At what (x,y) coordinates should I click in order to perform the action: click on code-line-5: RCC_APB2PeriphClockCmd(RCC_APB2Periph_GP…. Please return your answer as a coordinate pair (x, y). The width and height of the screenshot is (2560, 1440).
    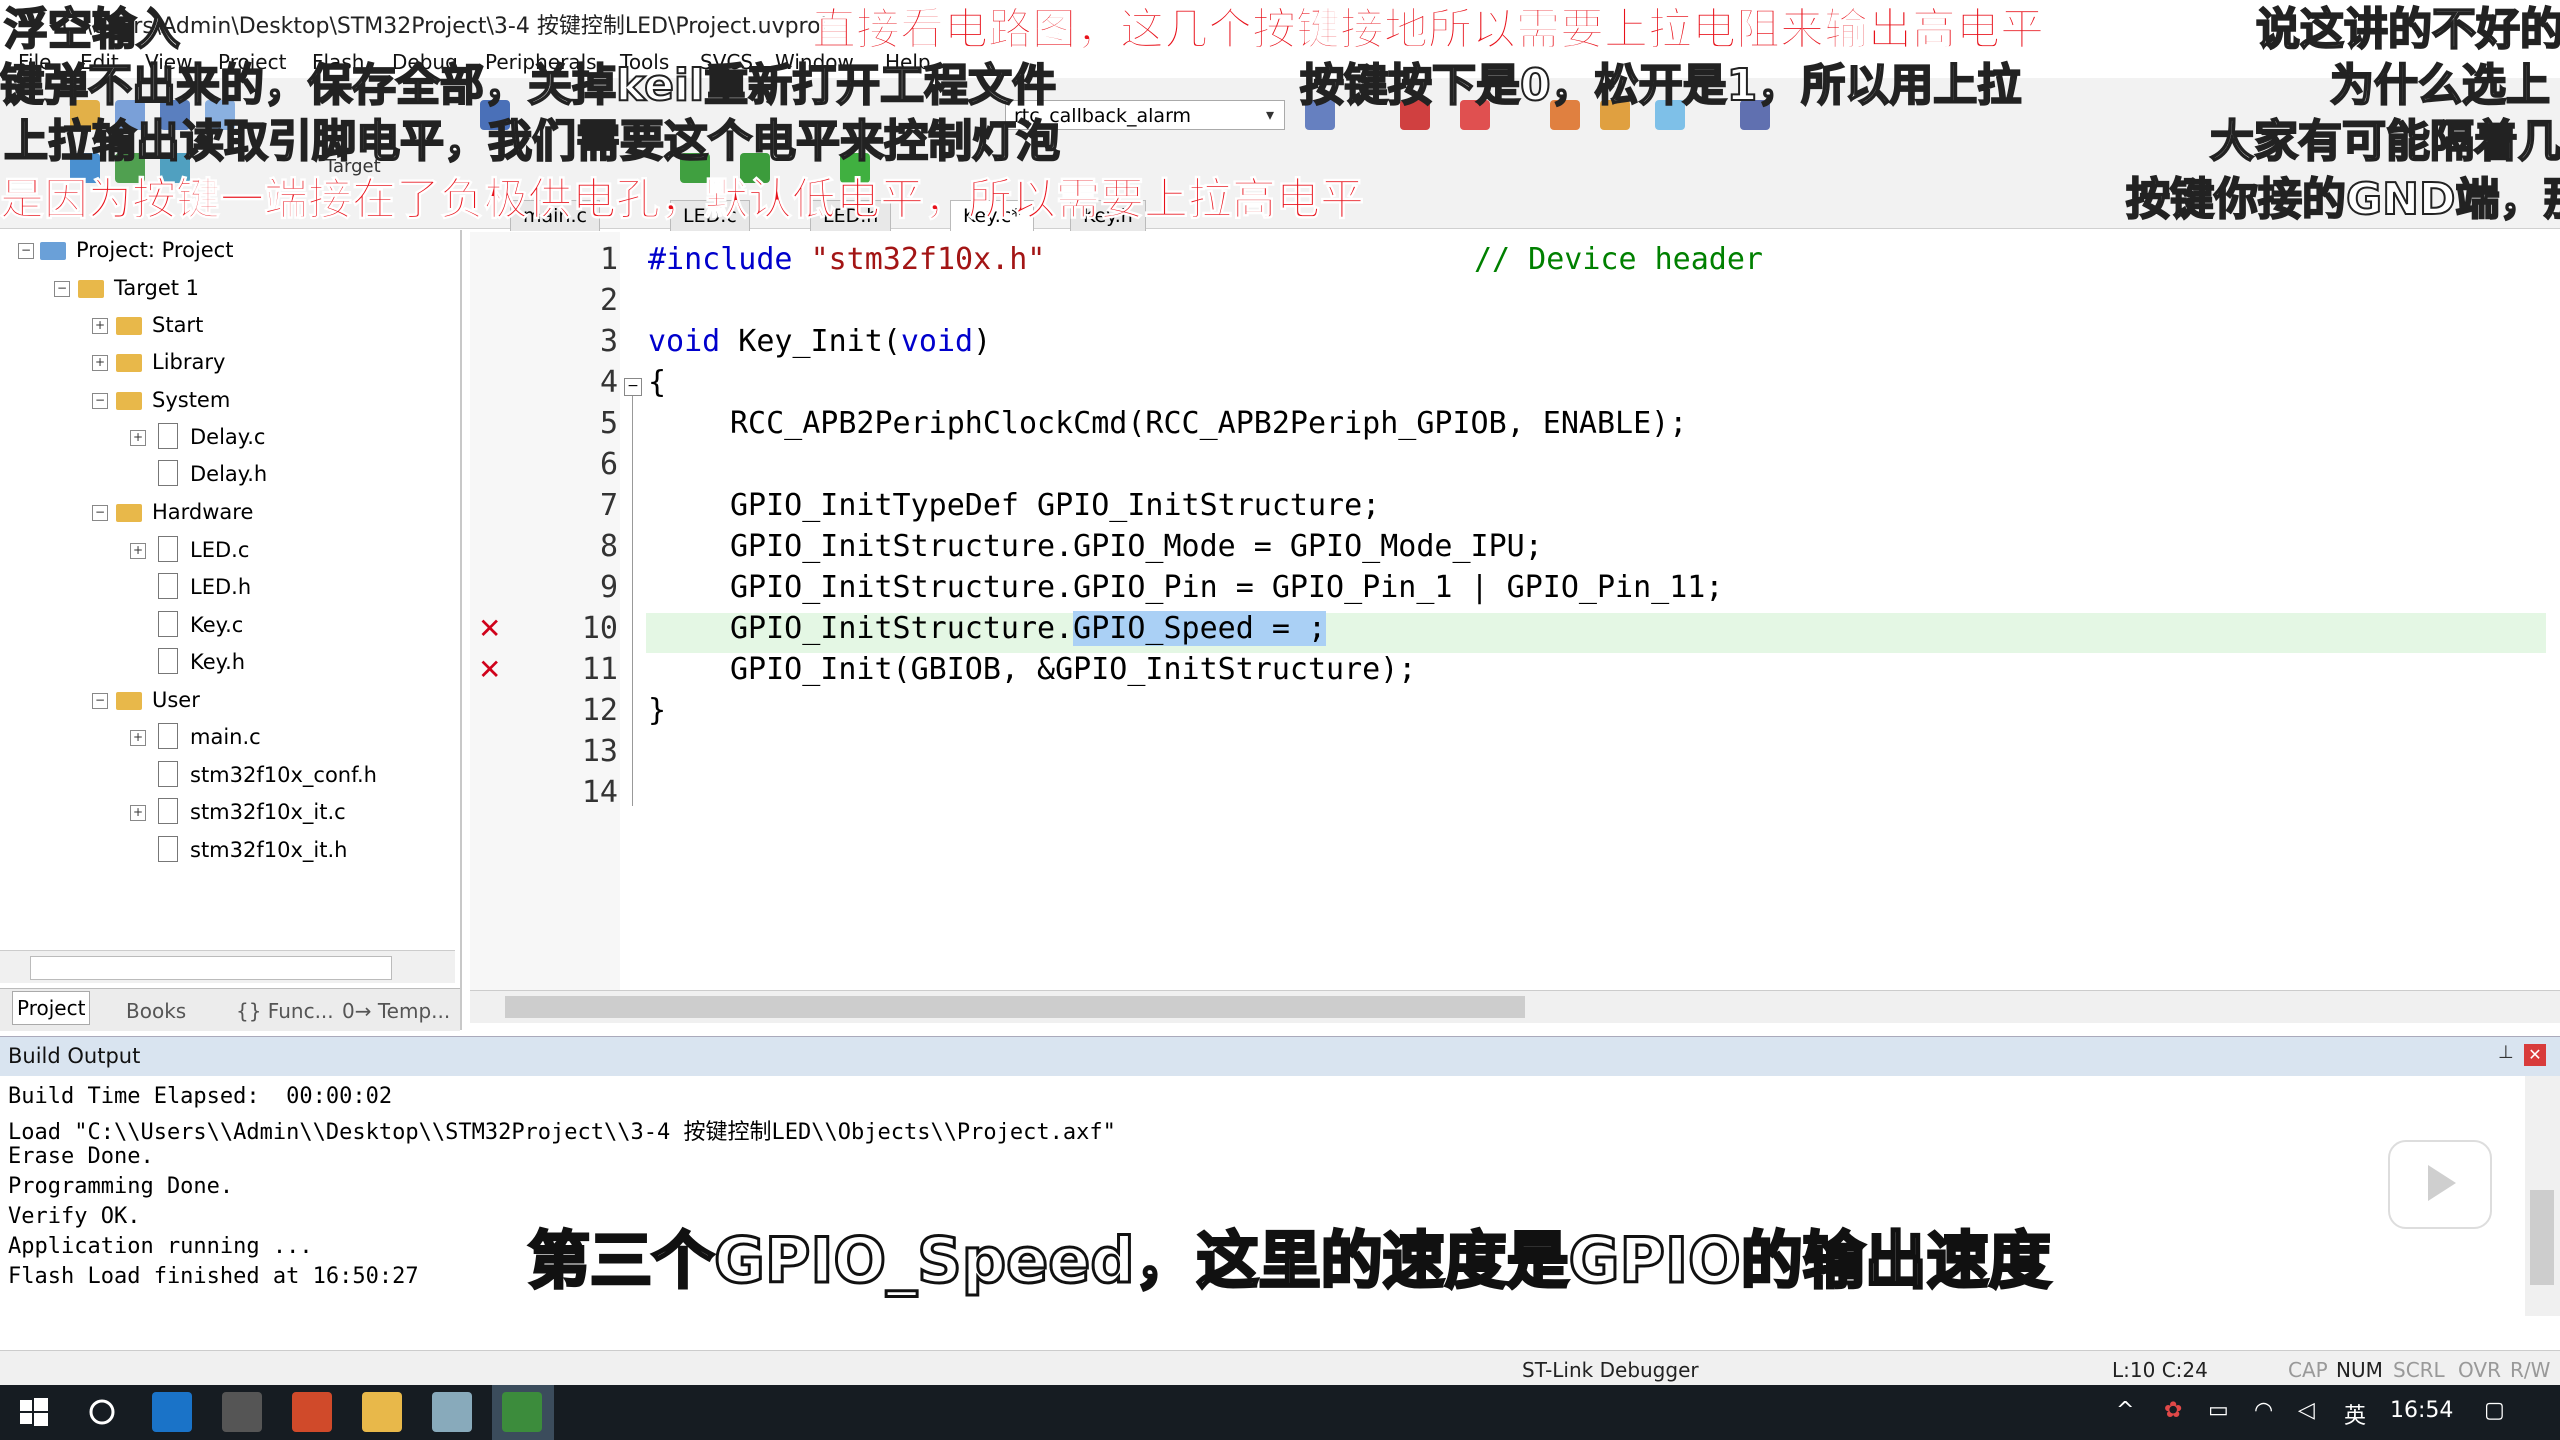
    Looking at the image, I should click on (1208, 423).